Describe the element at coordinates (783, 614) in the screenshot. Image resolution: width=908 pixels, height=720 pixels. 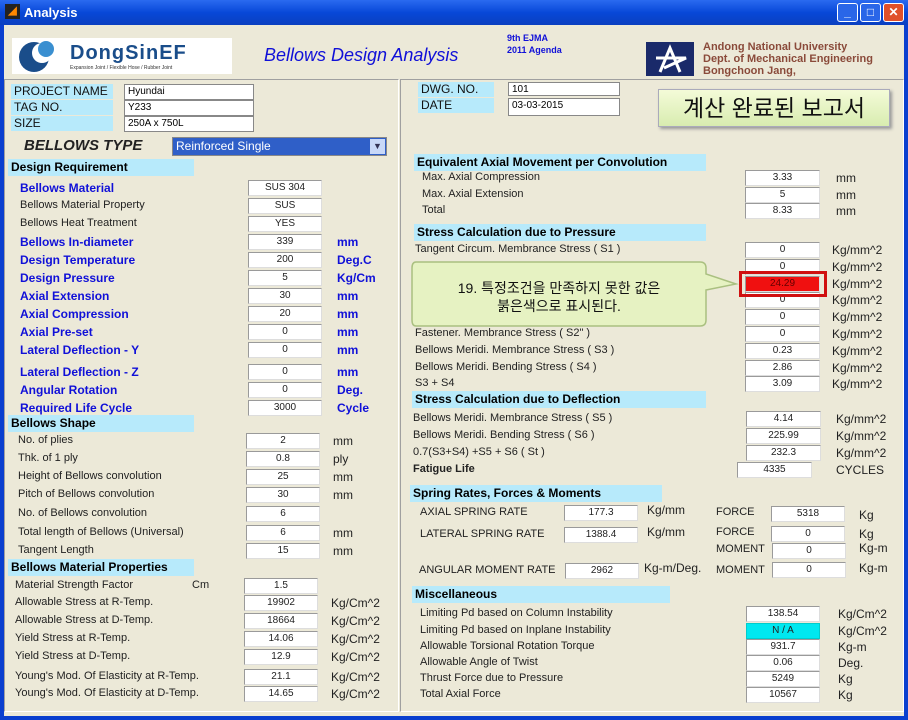
I see `value-field: 138.54` at that location.